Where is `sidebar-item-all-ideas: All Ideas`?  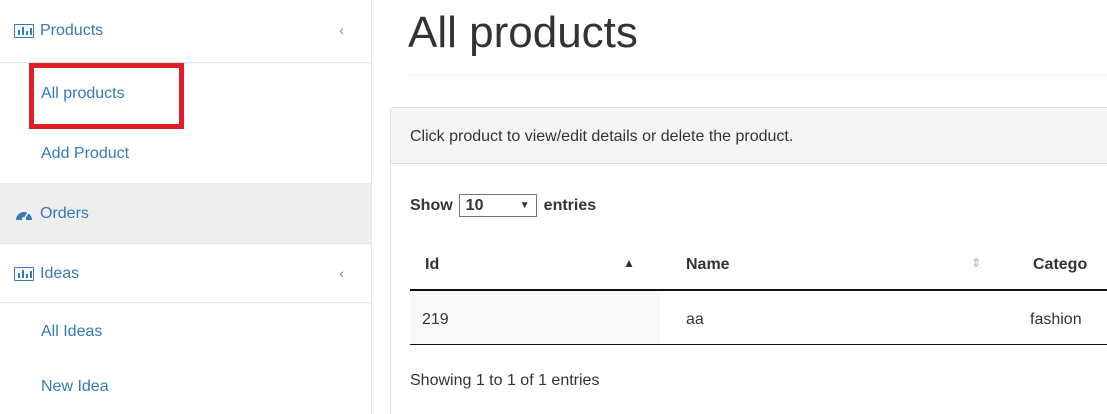
sidebar-item-all-ideas: All Ideas is located at coordinates (185, 332).